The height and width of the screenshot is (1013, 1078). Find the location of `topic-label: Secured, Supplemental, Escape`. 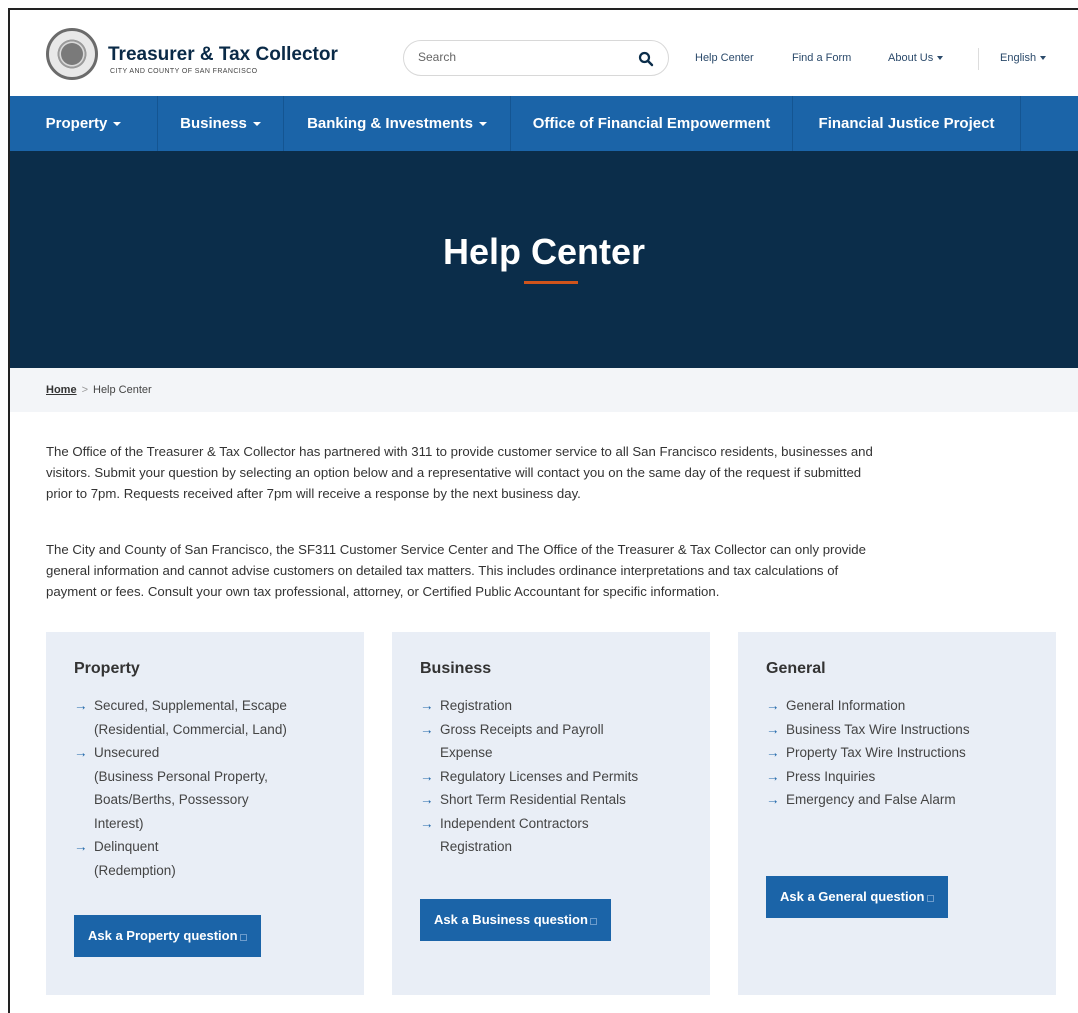

topic-label: Secured, Supplemental, Escape is located at coordinates (190, 705).